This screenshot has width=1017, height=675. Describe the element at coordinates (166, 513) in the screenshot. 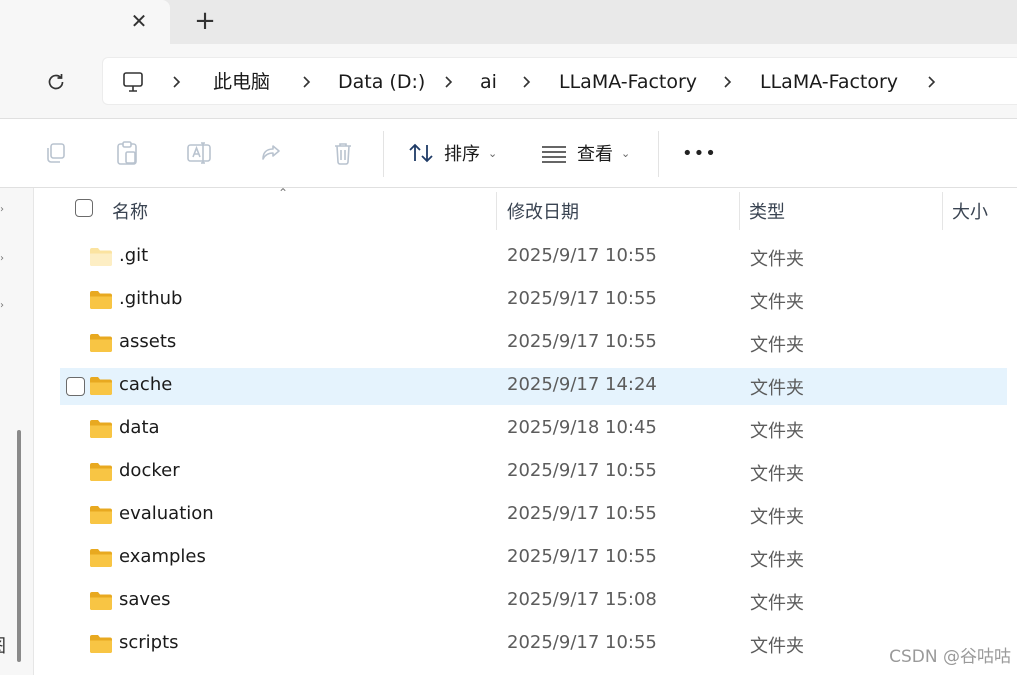

I see `file-name: evaluation` at that location.